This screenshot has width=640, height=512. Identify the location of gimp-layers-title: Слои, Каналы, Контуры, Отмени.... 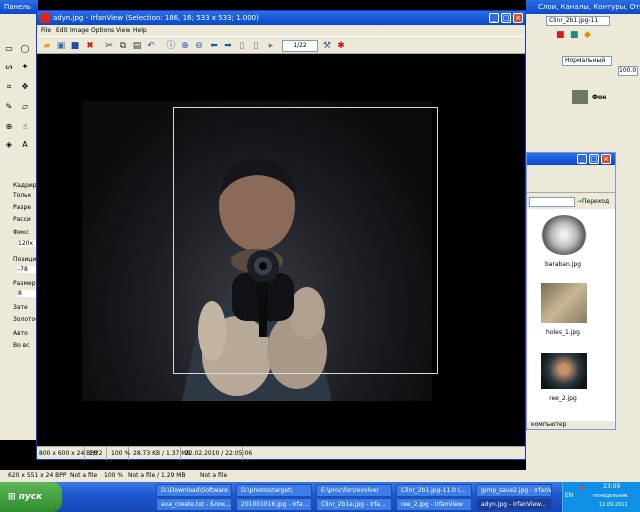
(583, 7).